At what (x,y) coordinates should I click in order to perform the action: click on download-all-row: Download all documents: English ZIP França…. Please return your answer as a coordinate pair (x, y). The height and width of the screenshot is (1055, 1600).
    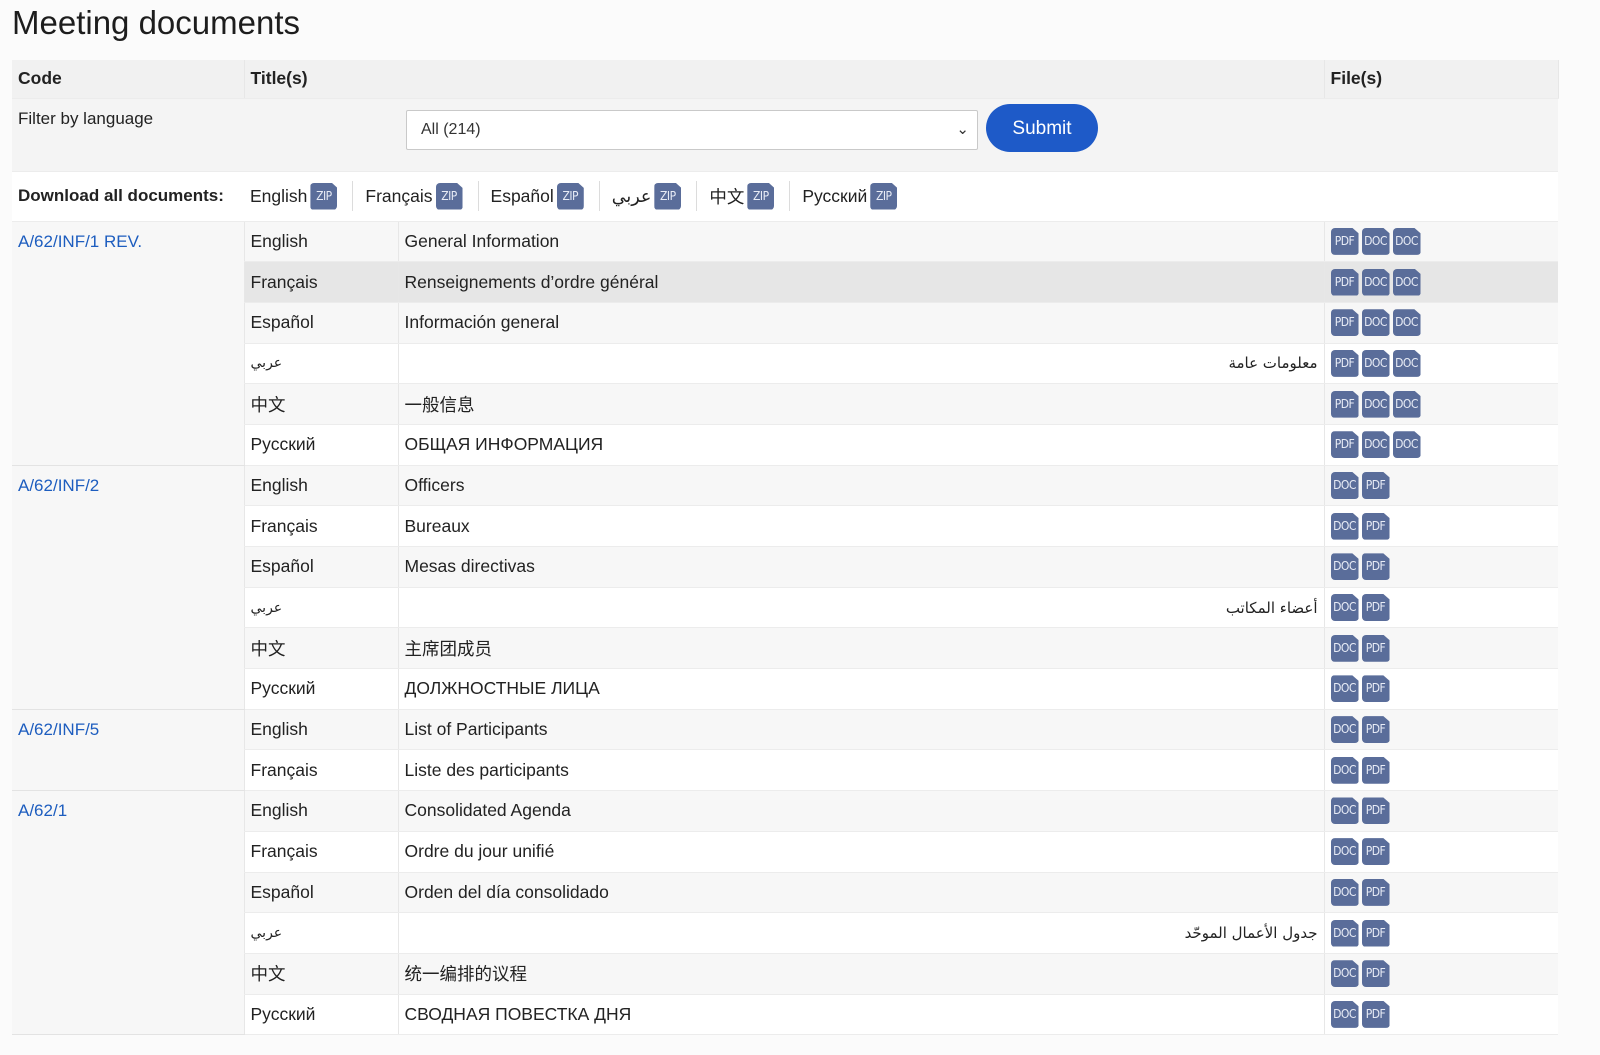
    Looking at the image, I should click on (785, 196).